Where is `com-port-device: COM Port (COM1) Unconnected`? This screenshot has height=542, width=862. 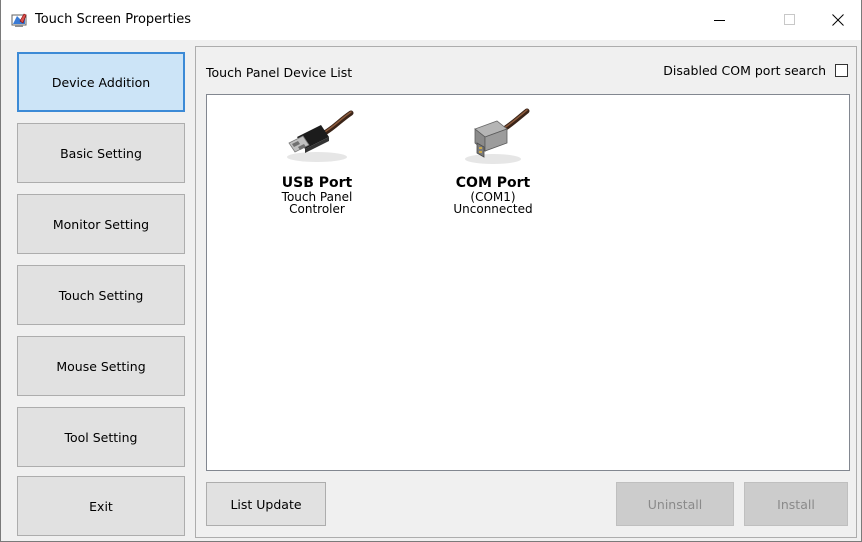
com-port-device: COM Port (COM1) Unconnected is located at coordinates (493, 160).